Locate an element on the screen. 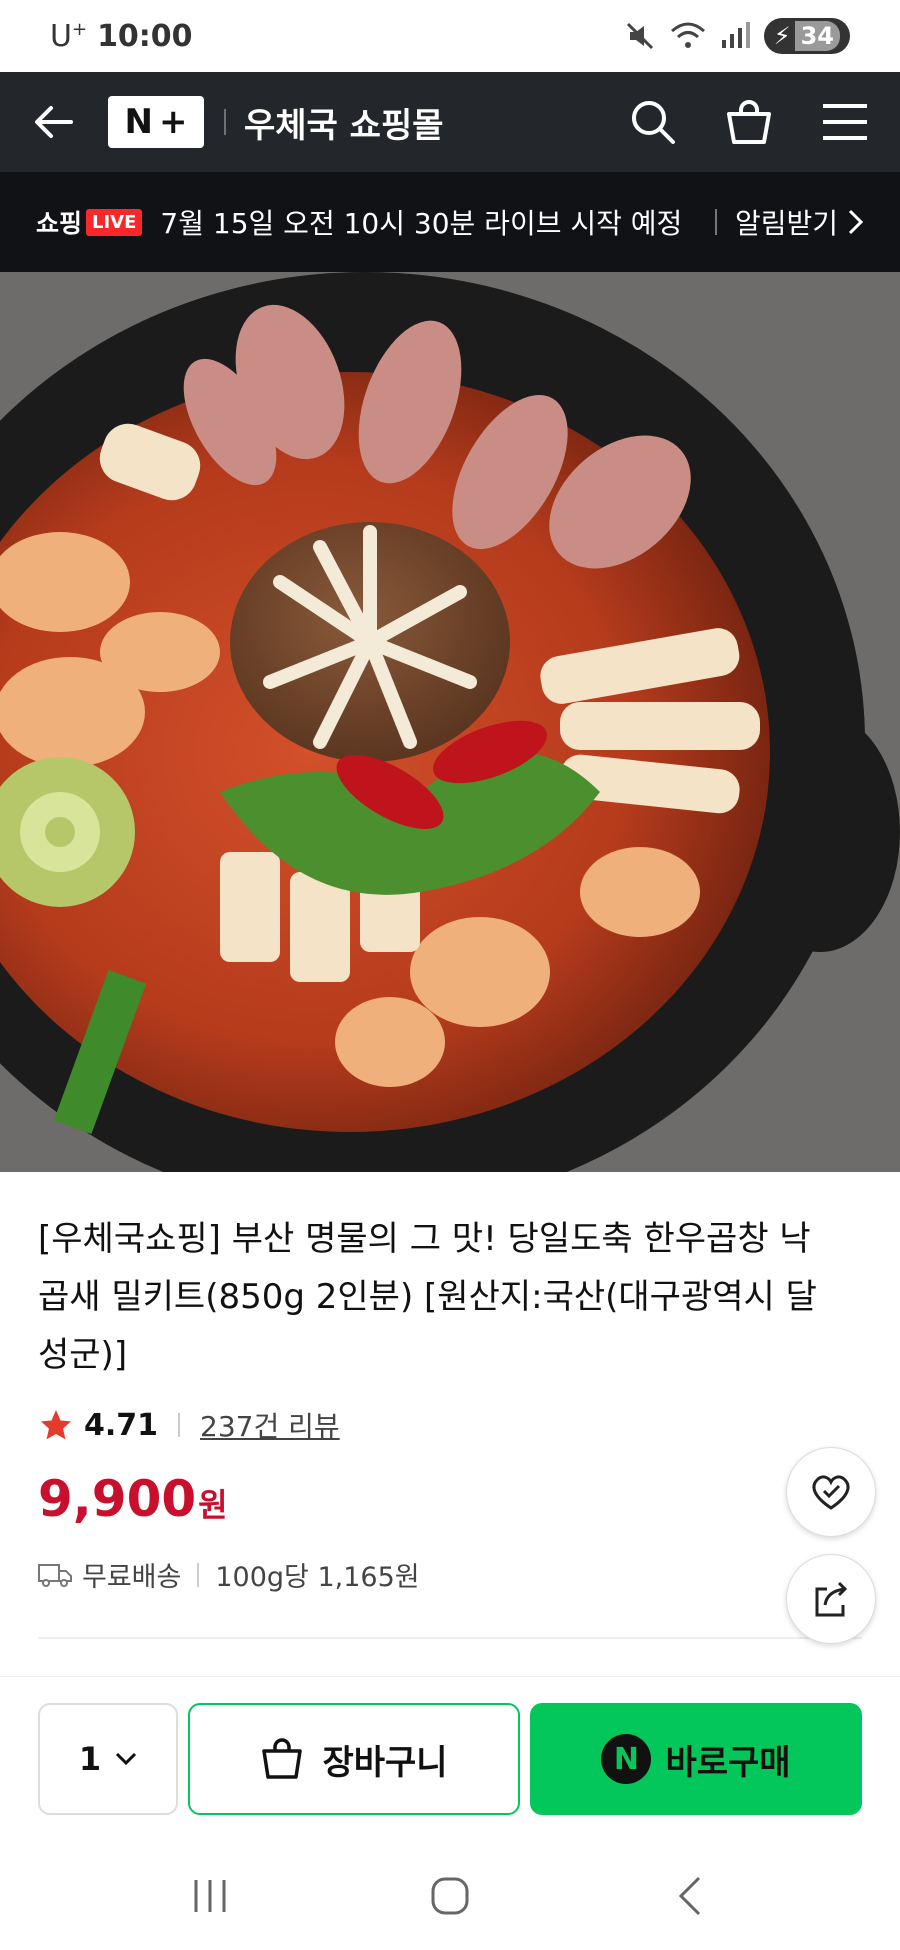  menu-icon is located at coordinates (845, 122).